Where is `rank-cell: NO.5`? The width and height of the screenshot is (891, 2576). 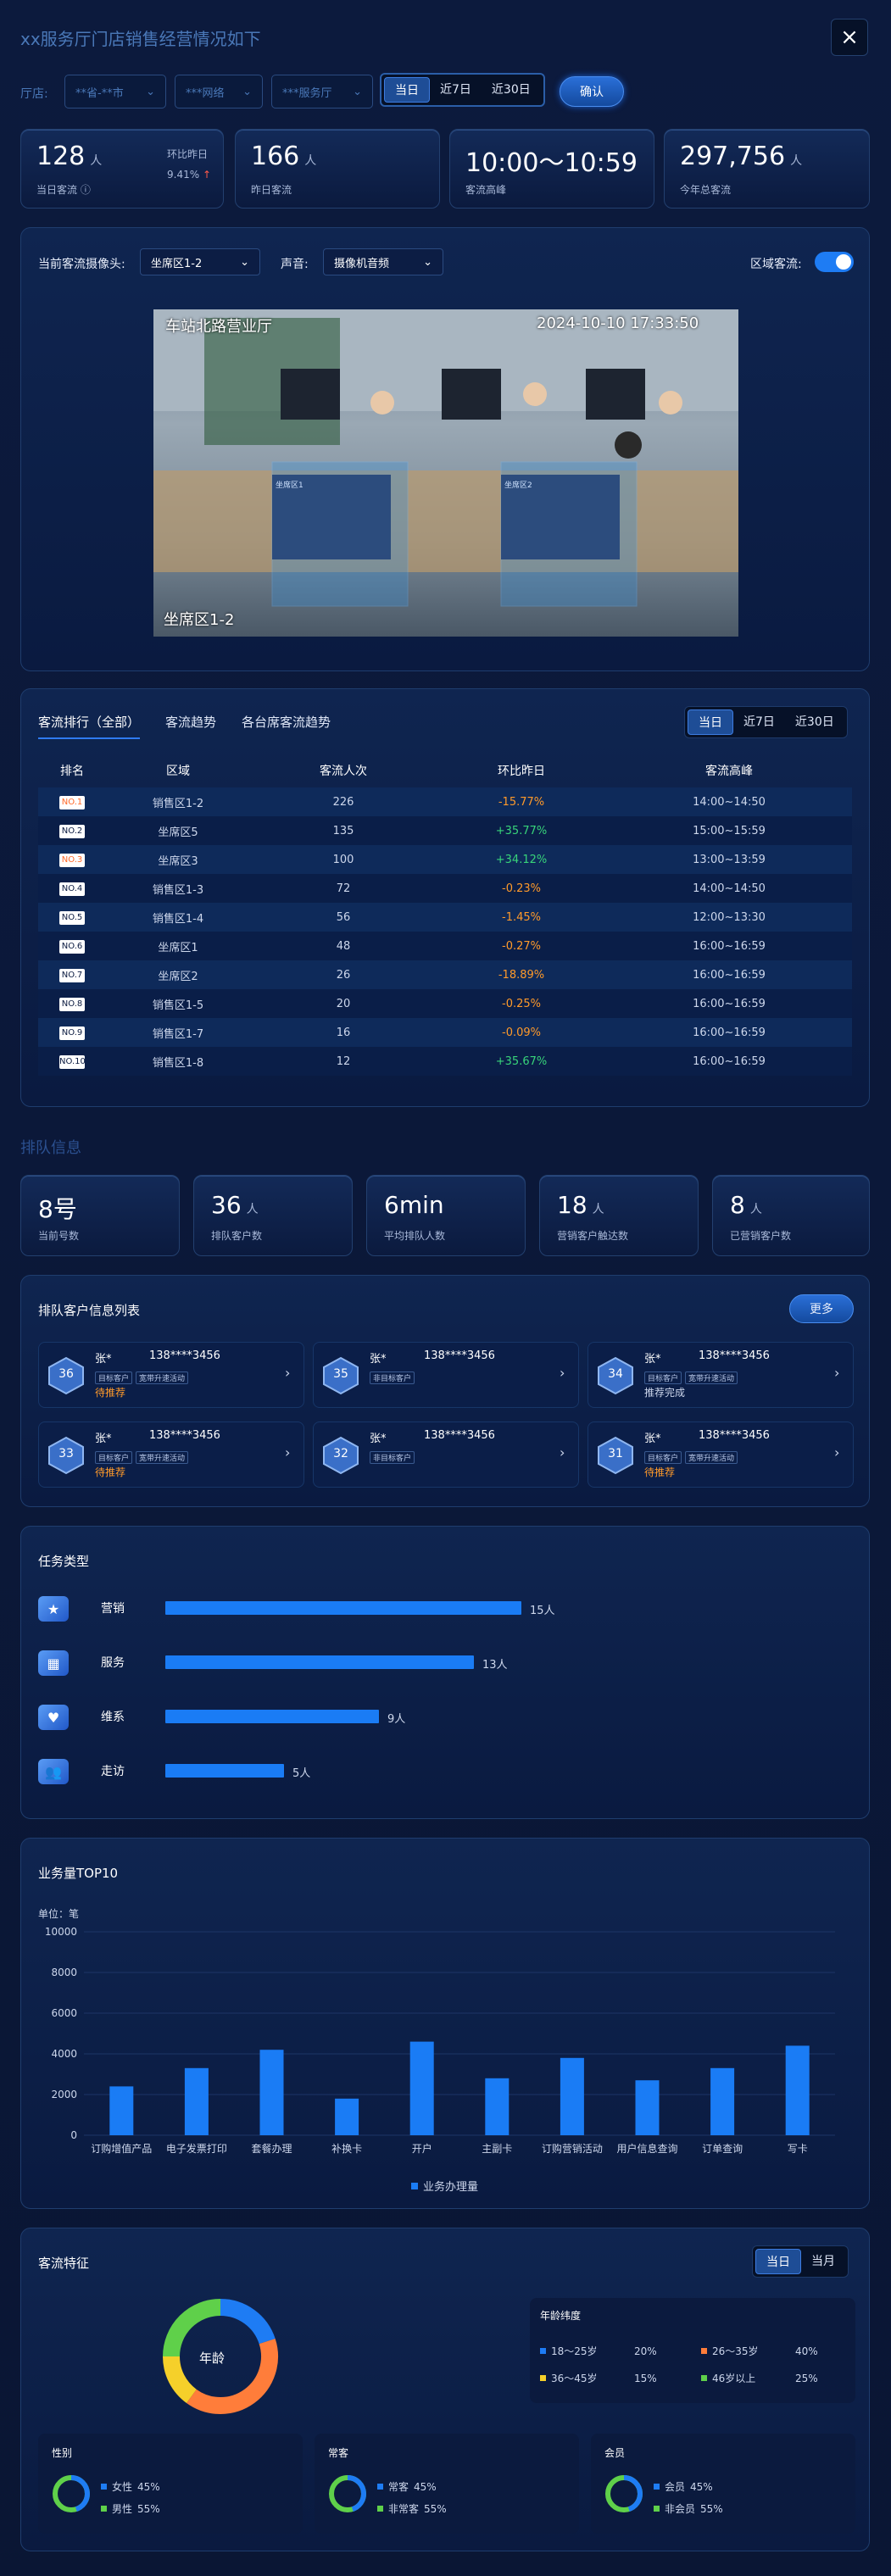 rank-cell: NO.5 is located at coordinates (72, 917).